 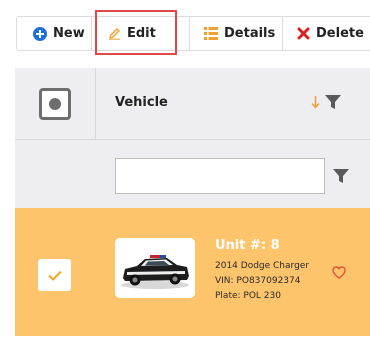 I want to click on new-button: New, so click(x=54, y=33).